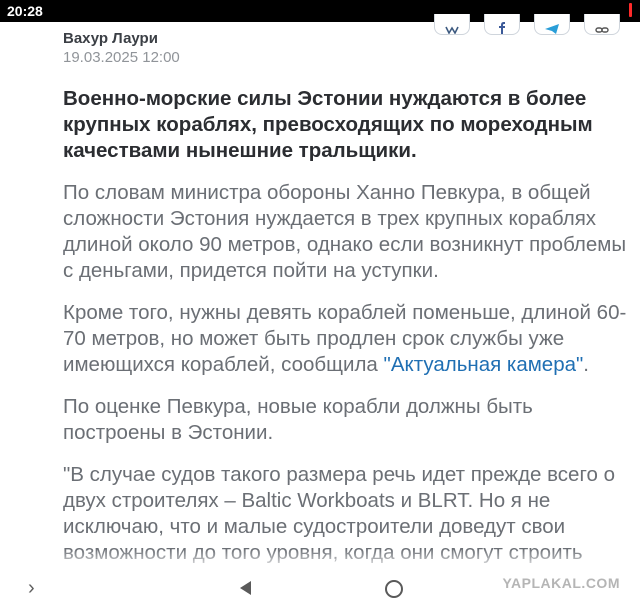  What do you see at coordinates (245, 588) in the screenshot?
I see `back-icon` at bounding box center [245, 588].